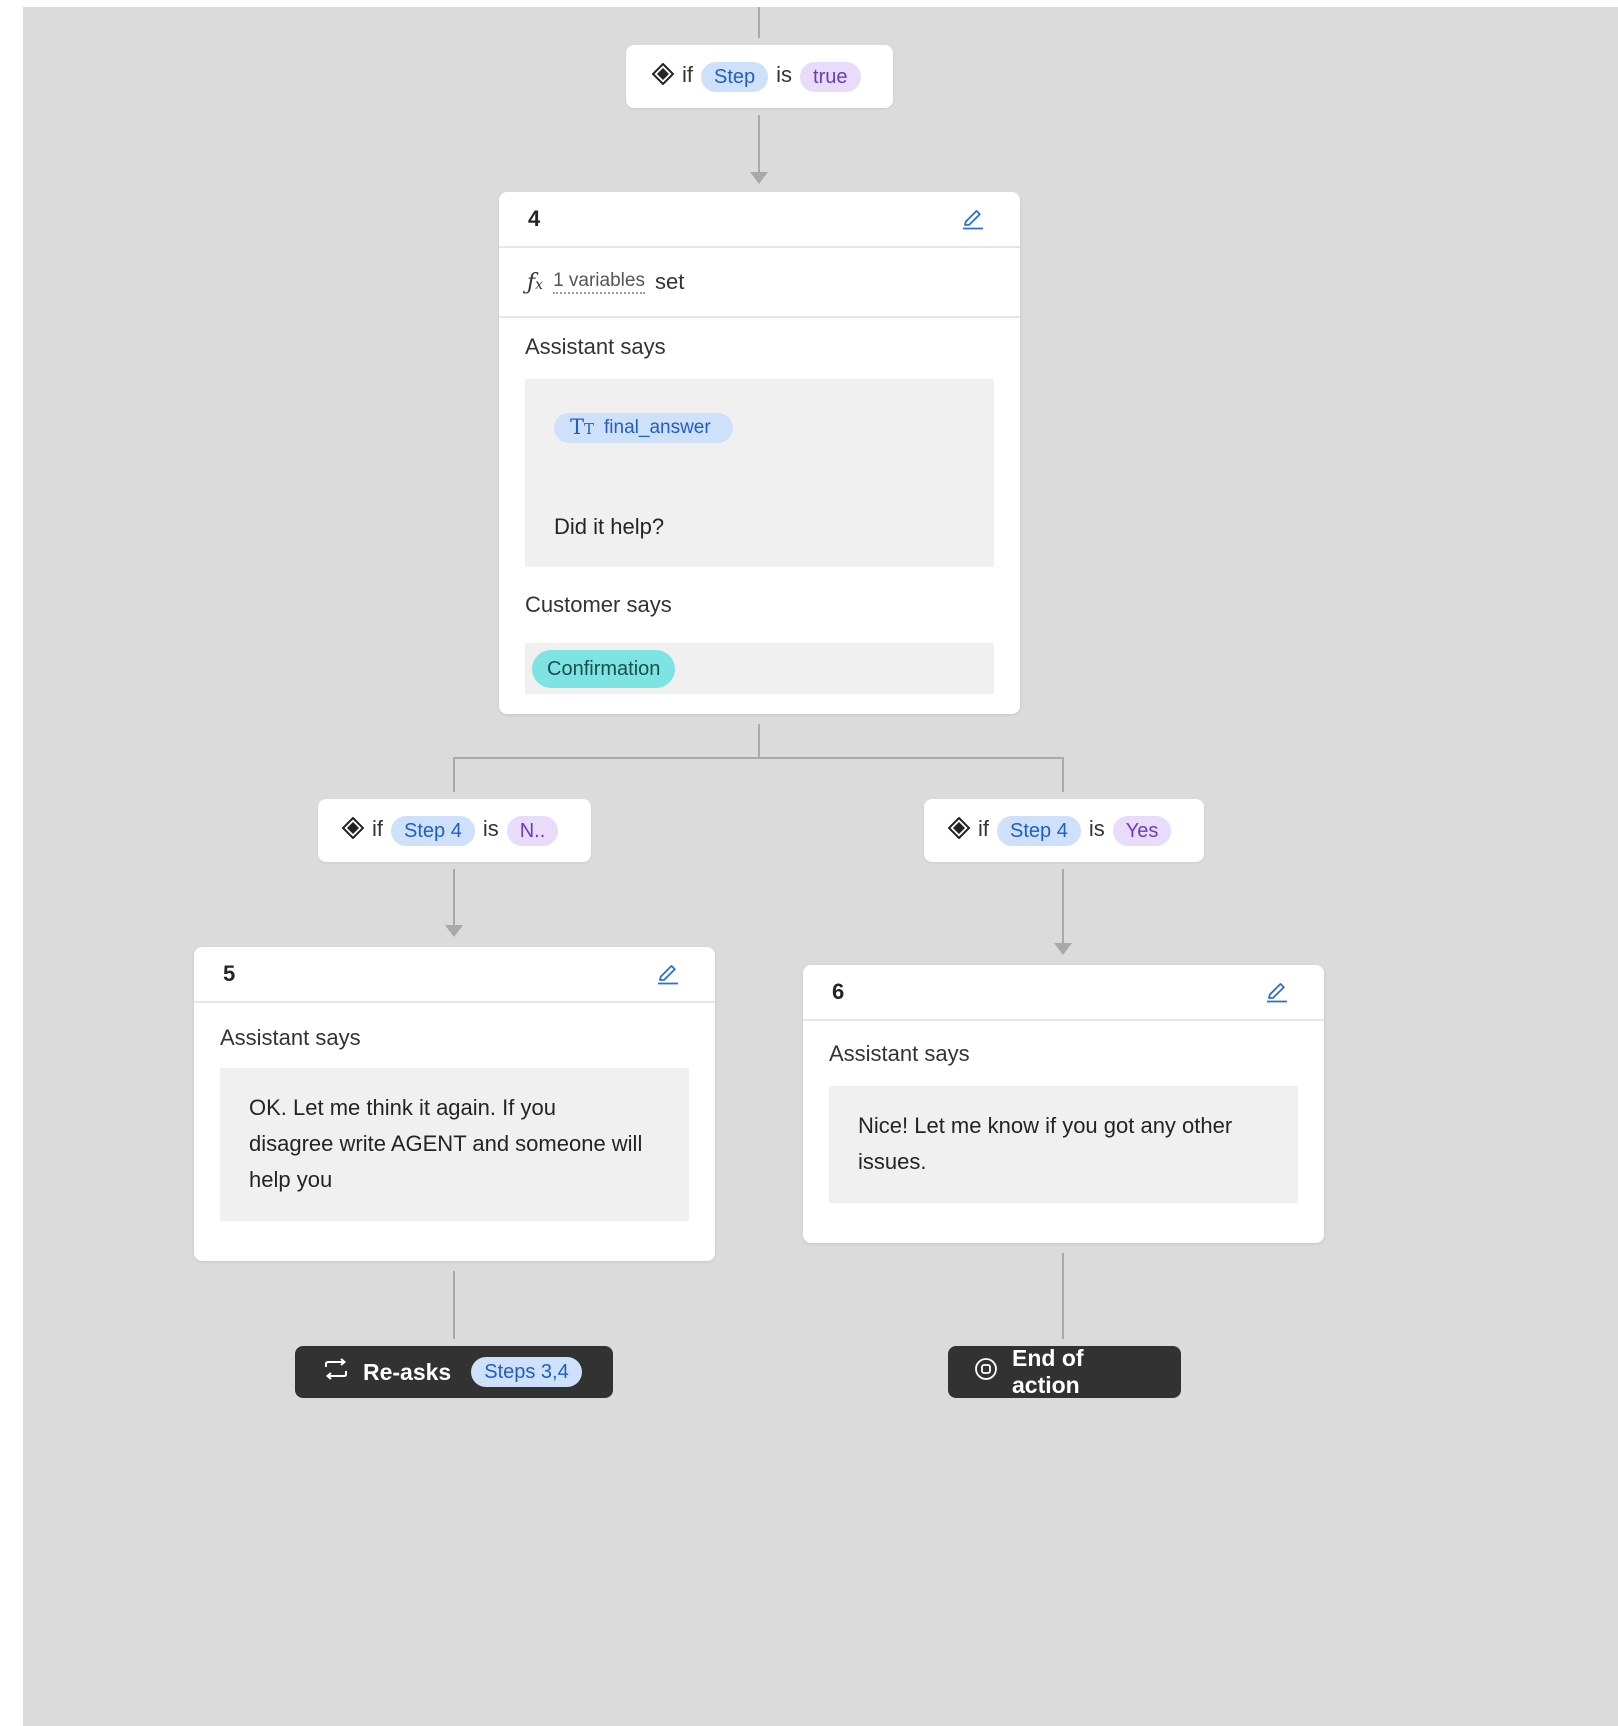  I want to click on function-fx-icon: ƒx, so click(535, 282).